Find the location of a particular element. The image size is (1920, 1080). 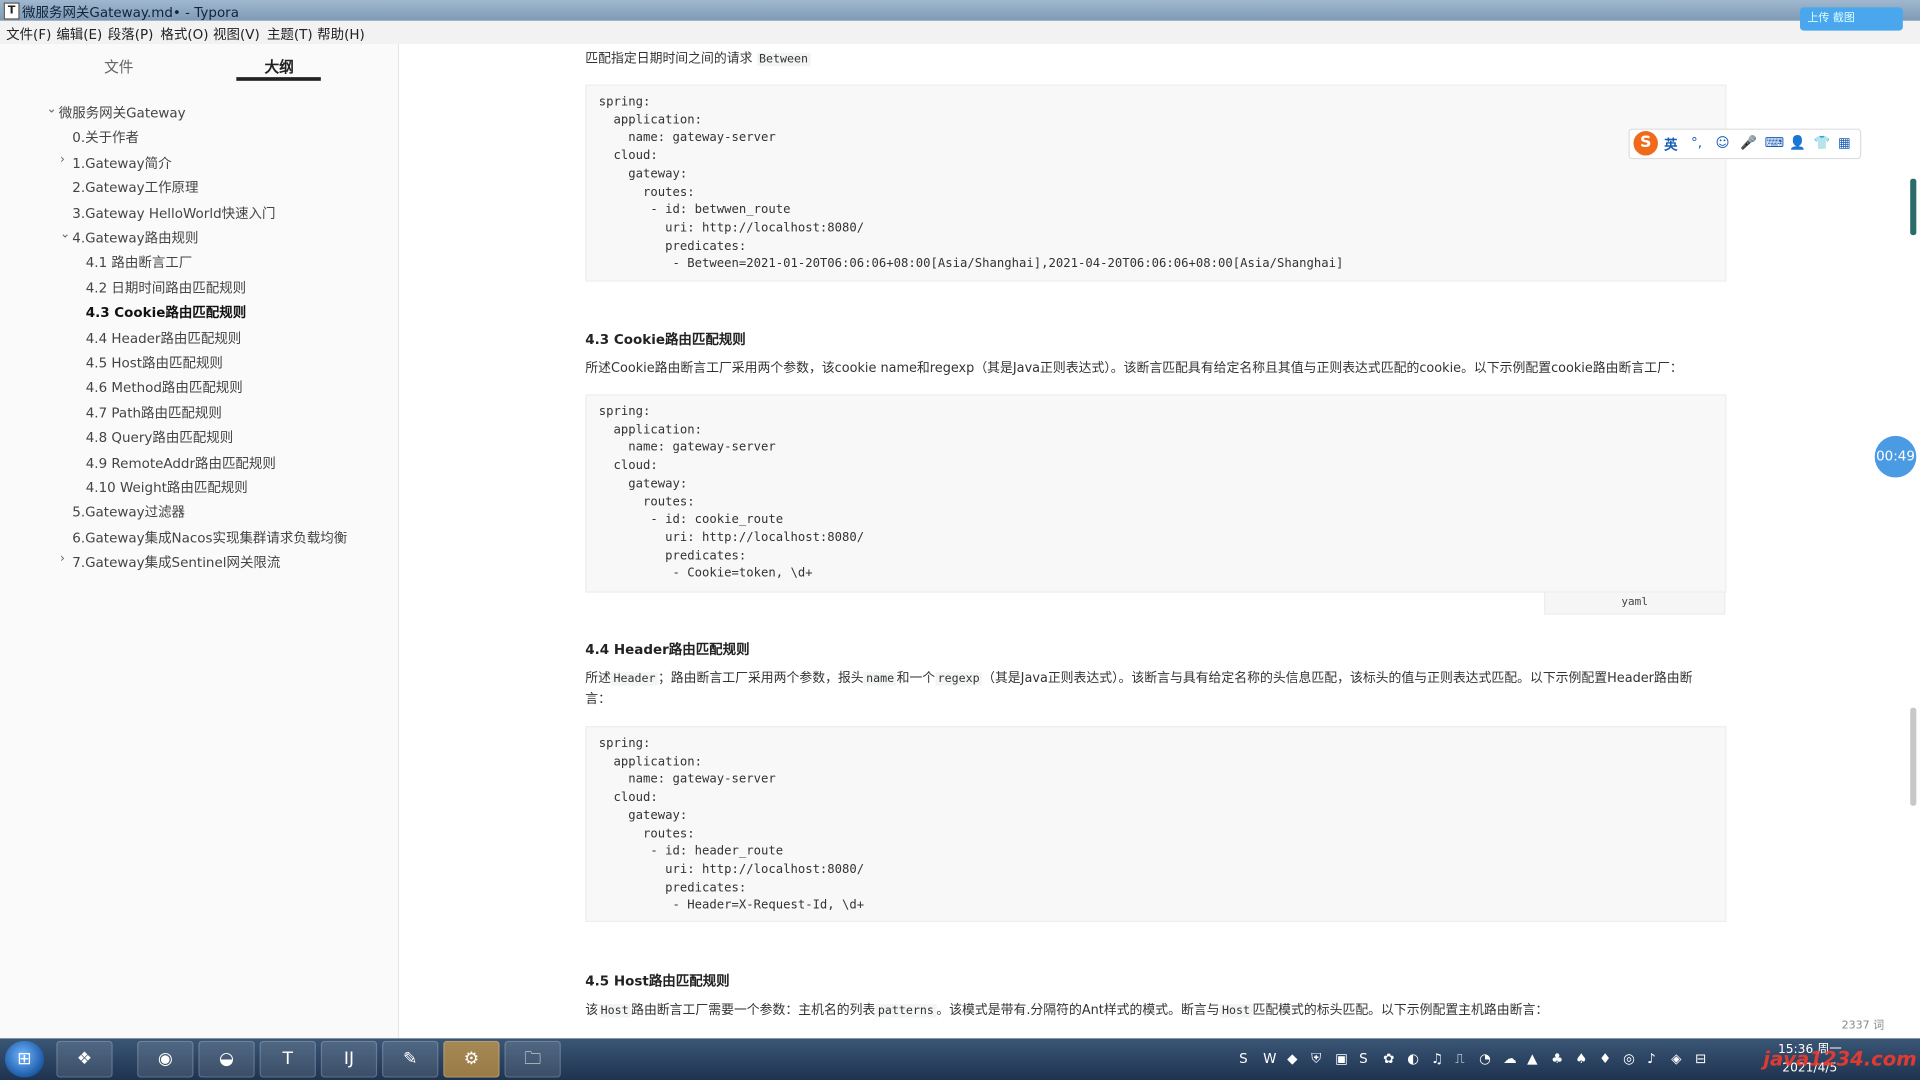

code-line: name: gateway-server is located at coordinates (687, 448).